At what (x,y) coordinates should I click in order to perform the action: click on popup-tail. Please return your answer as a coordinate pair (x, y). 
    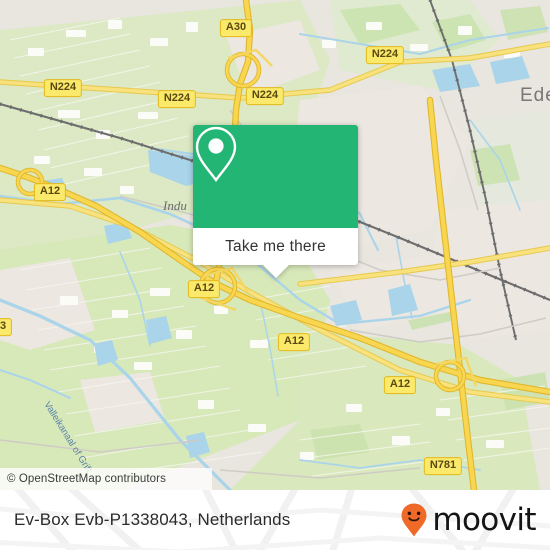
    Looking at the image, I should click on (275, 271).